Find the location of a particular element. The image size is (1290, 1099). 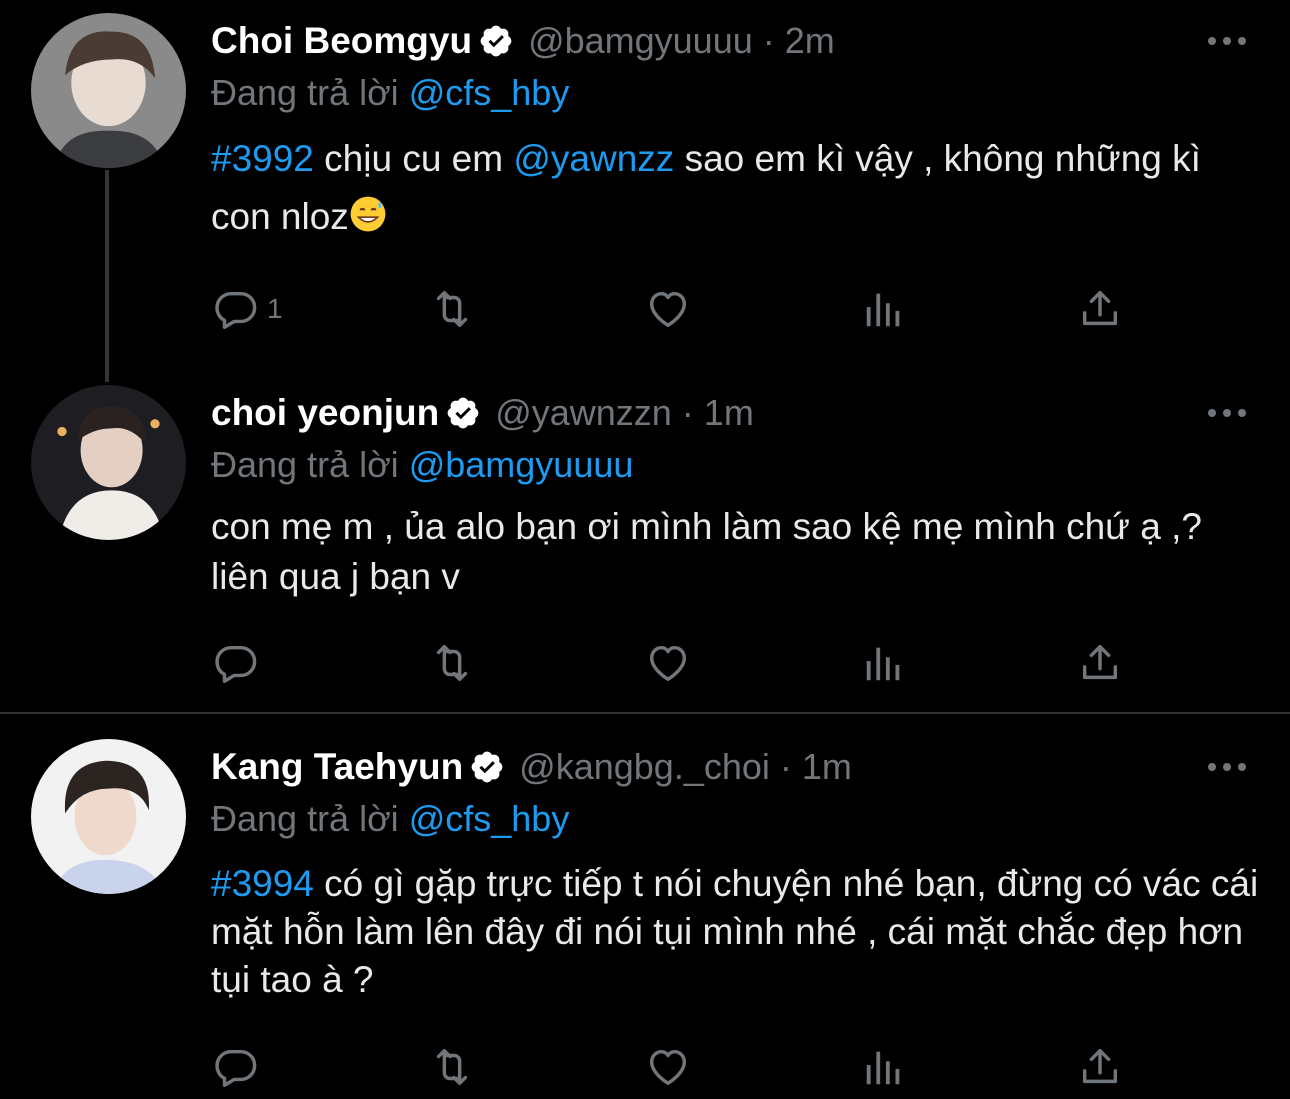

timestamp: 2m is located at coordinates (810, 41).